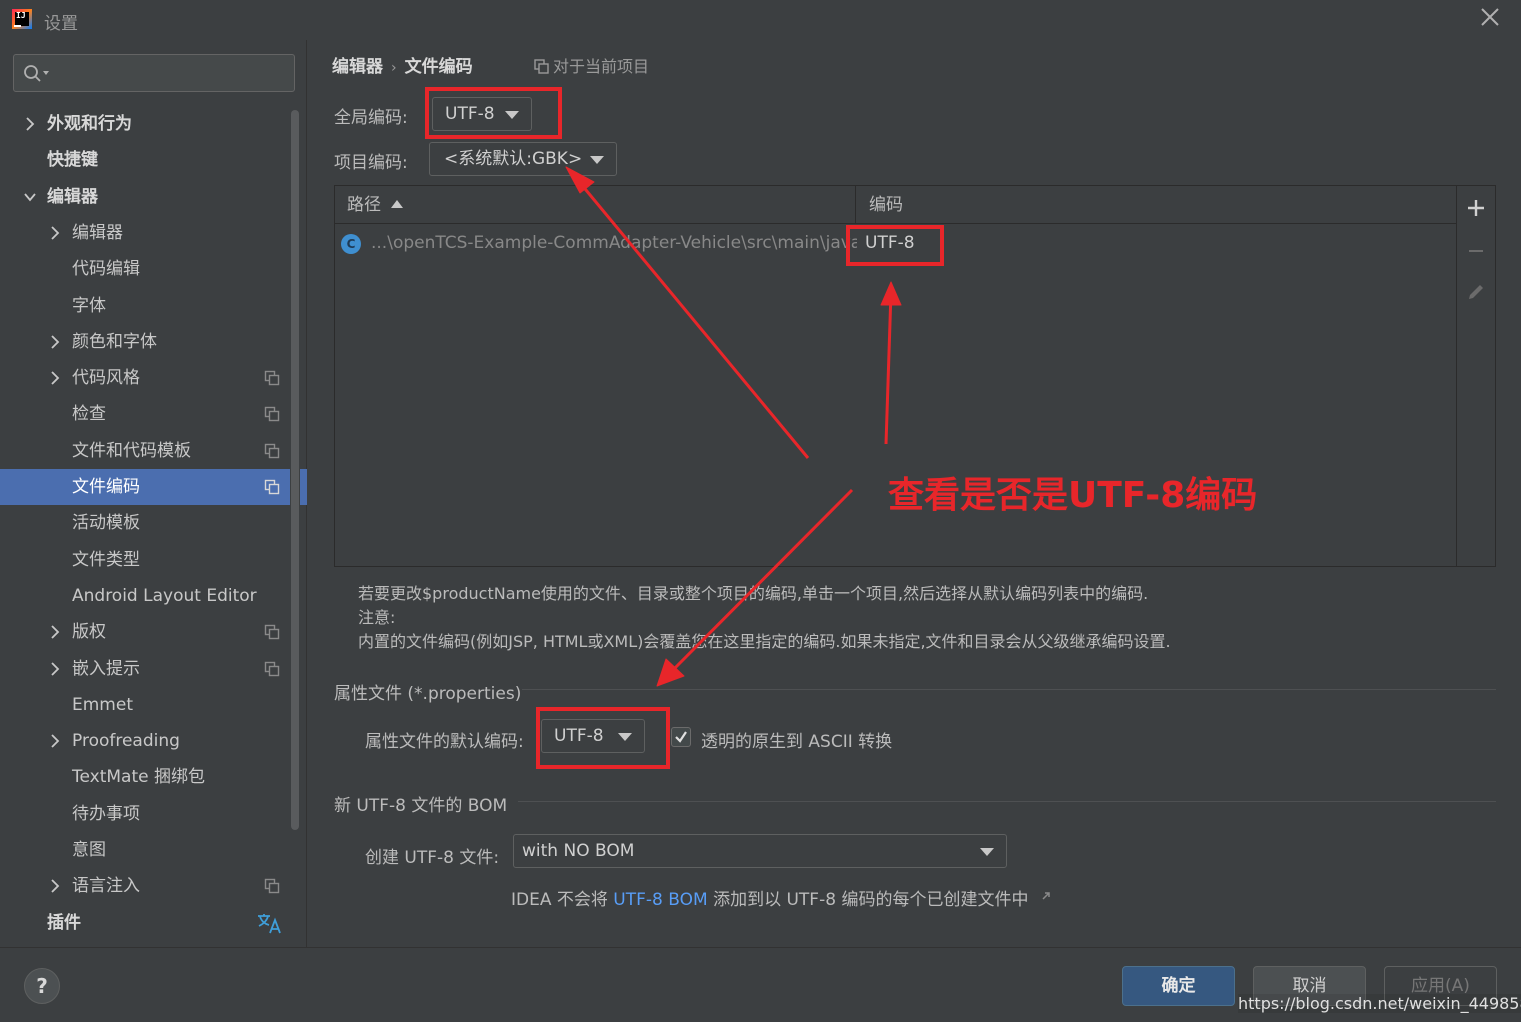 This screenshot has height=1022, width=1521. What do you see at coordinates (438, 67) in the screenshot?
I see `breadcrumb-current: 文件编码` at bounding box center [438, 67].